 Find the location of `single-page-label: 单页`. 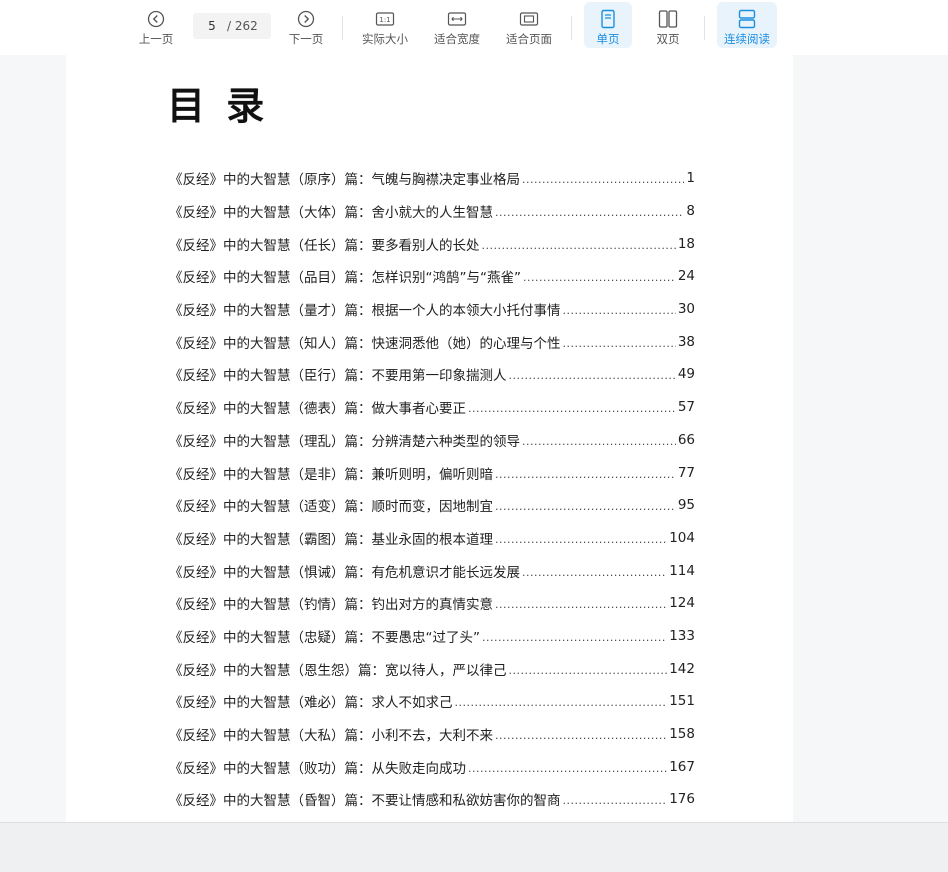

single-page-label: 单页 is located at coordinates (608, 39).